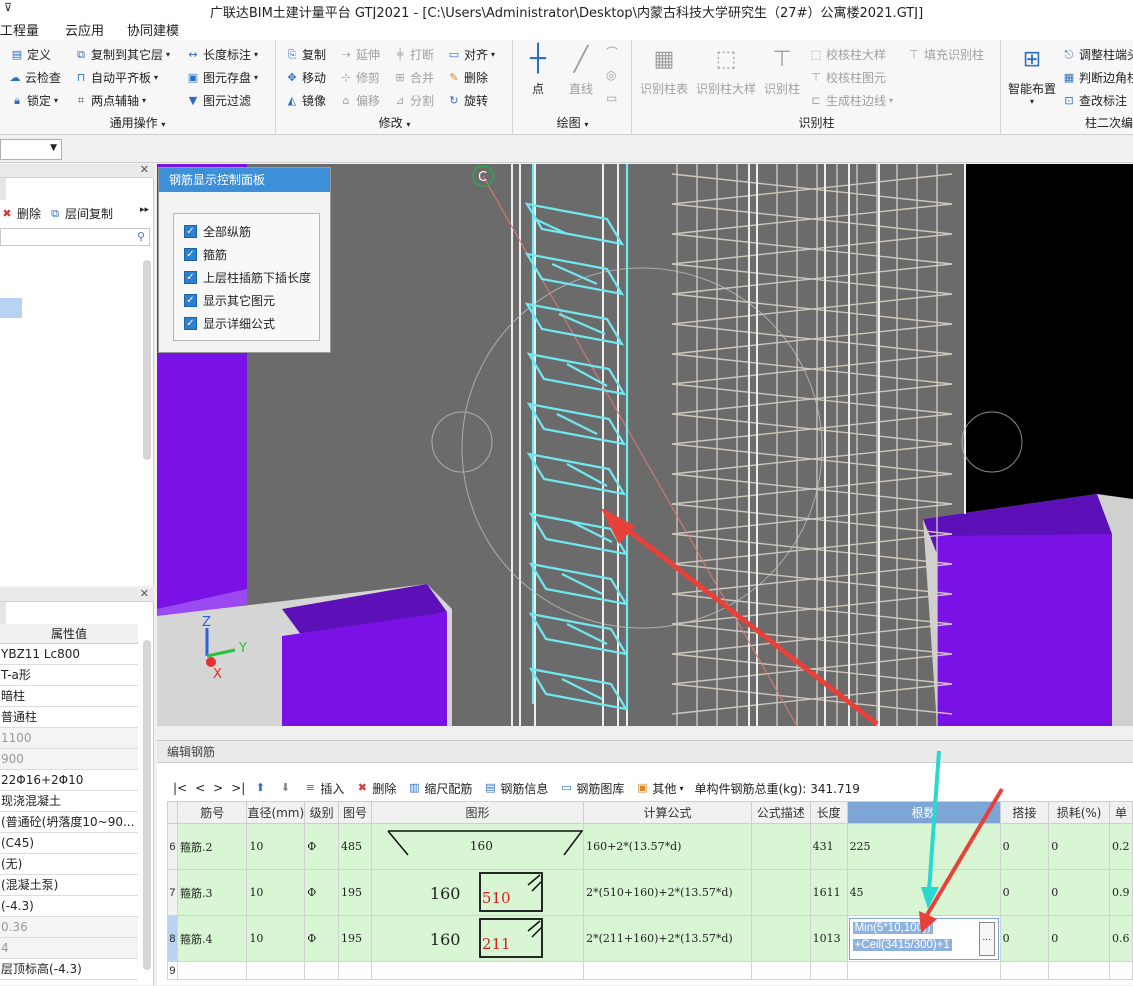  What do you see at coordinates (359, 54) in the screenshot?
I see `extend-button: ⇢ 延伸` at bounding box center [359, 54].